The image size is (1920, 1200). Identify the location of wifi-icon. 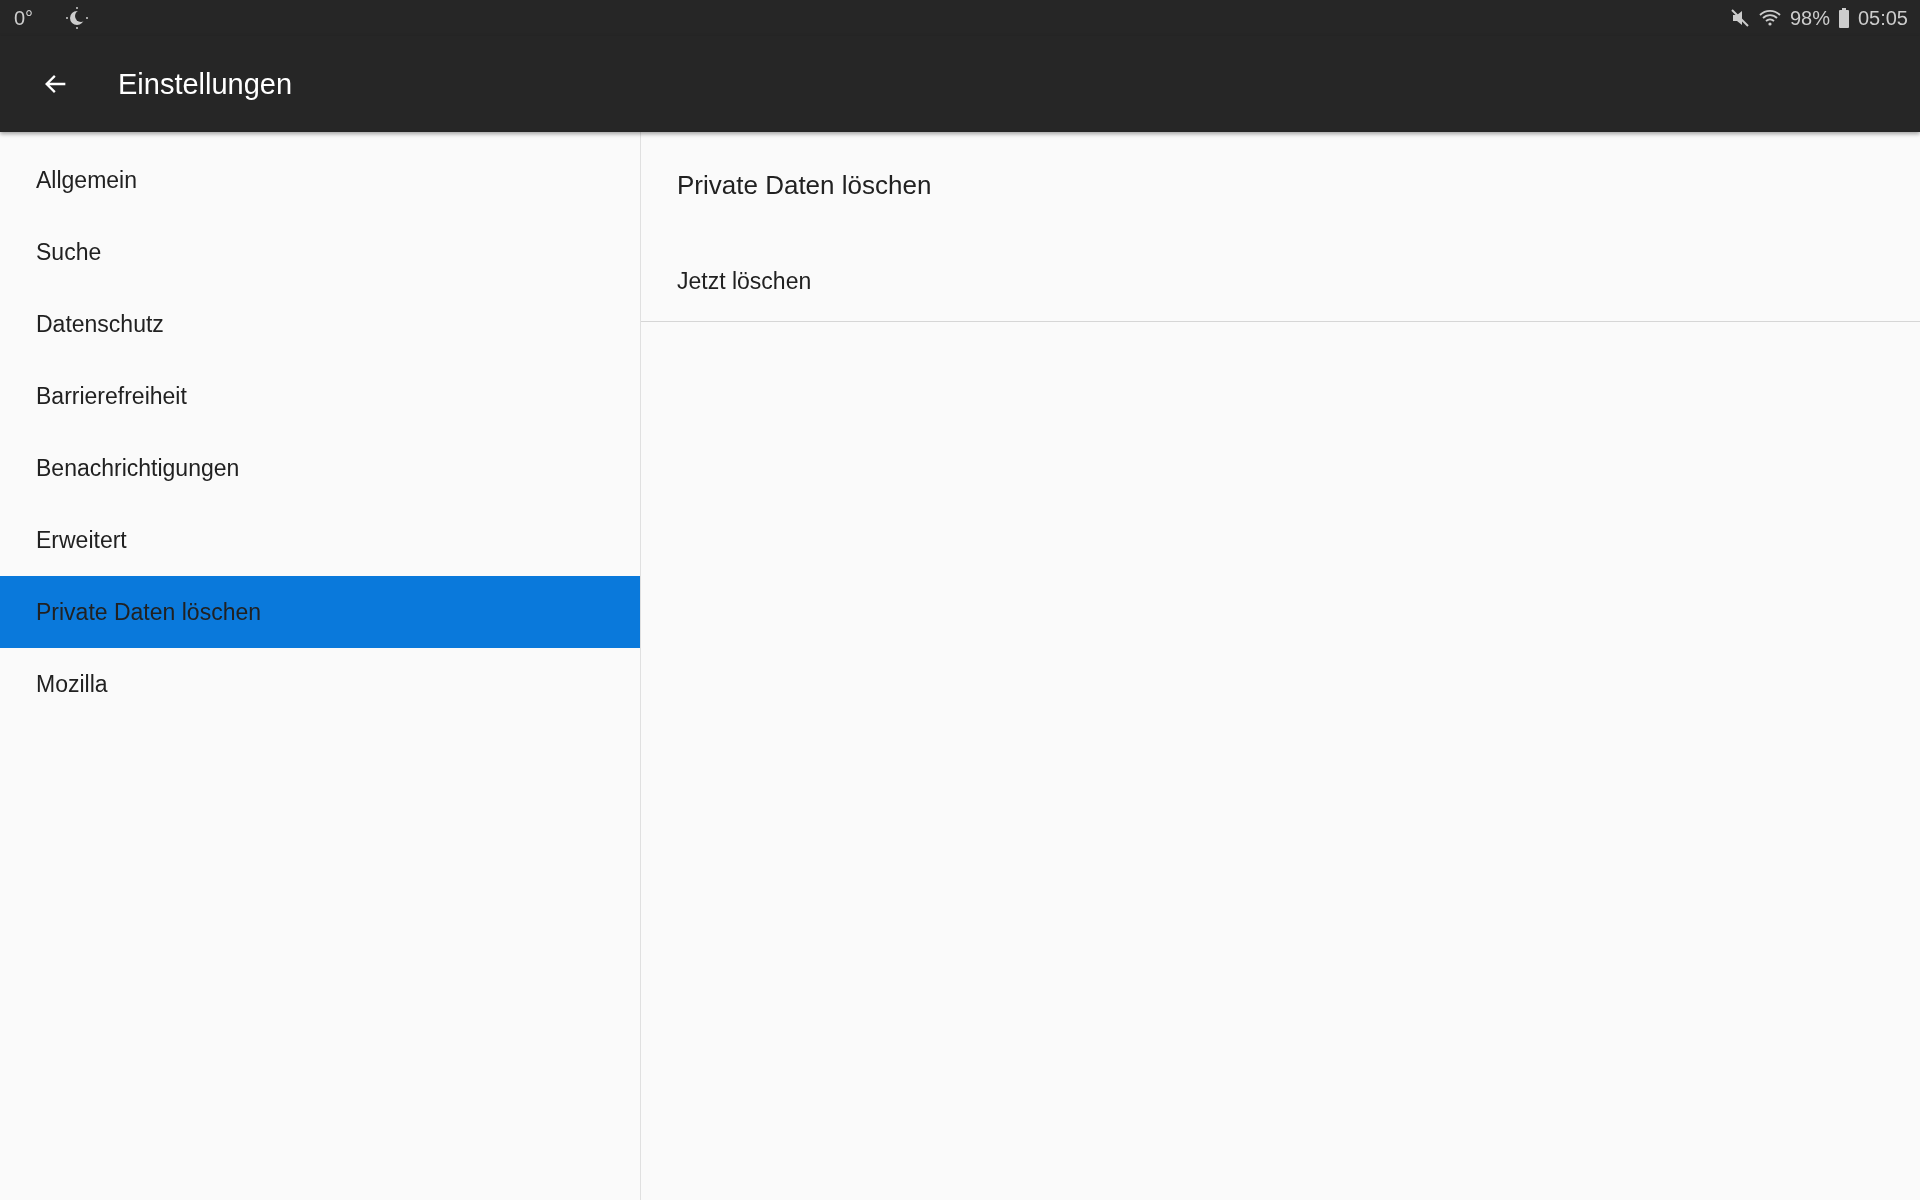
(1769, 18).